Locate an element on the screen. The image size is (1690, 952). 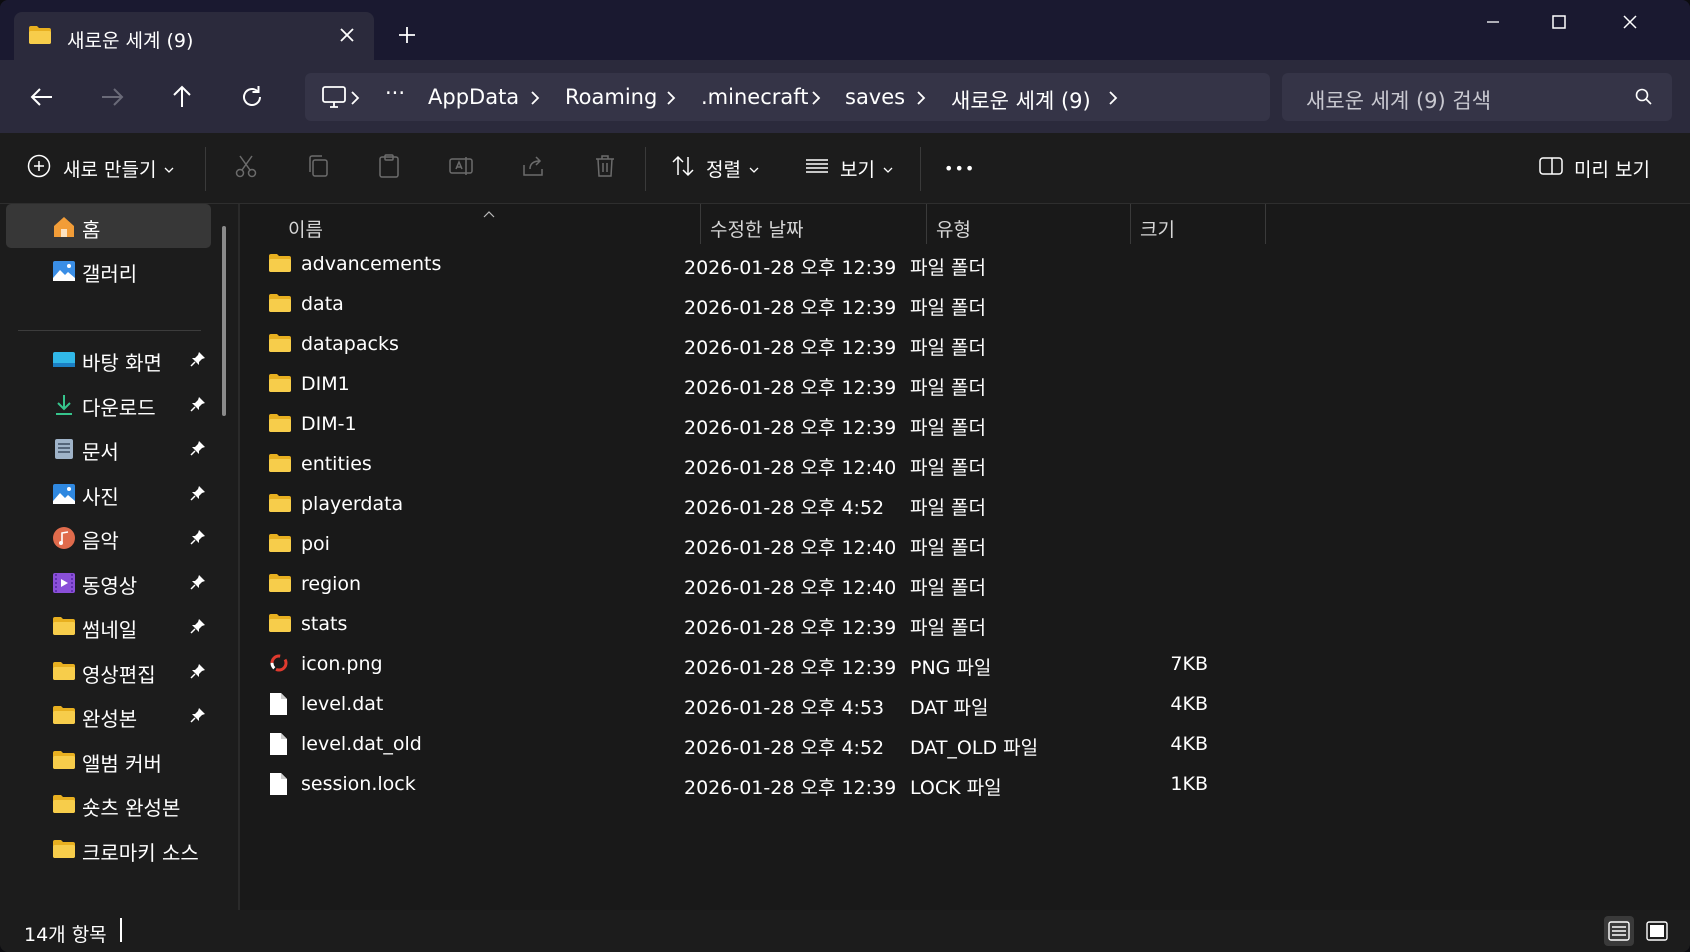
file-date: 2026-01-28 오후 12:39 is located at coordinates (790, 268).